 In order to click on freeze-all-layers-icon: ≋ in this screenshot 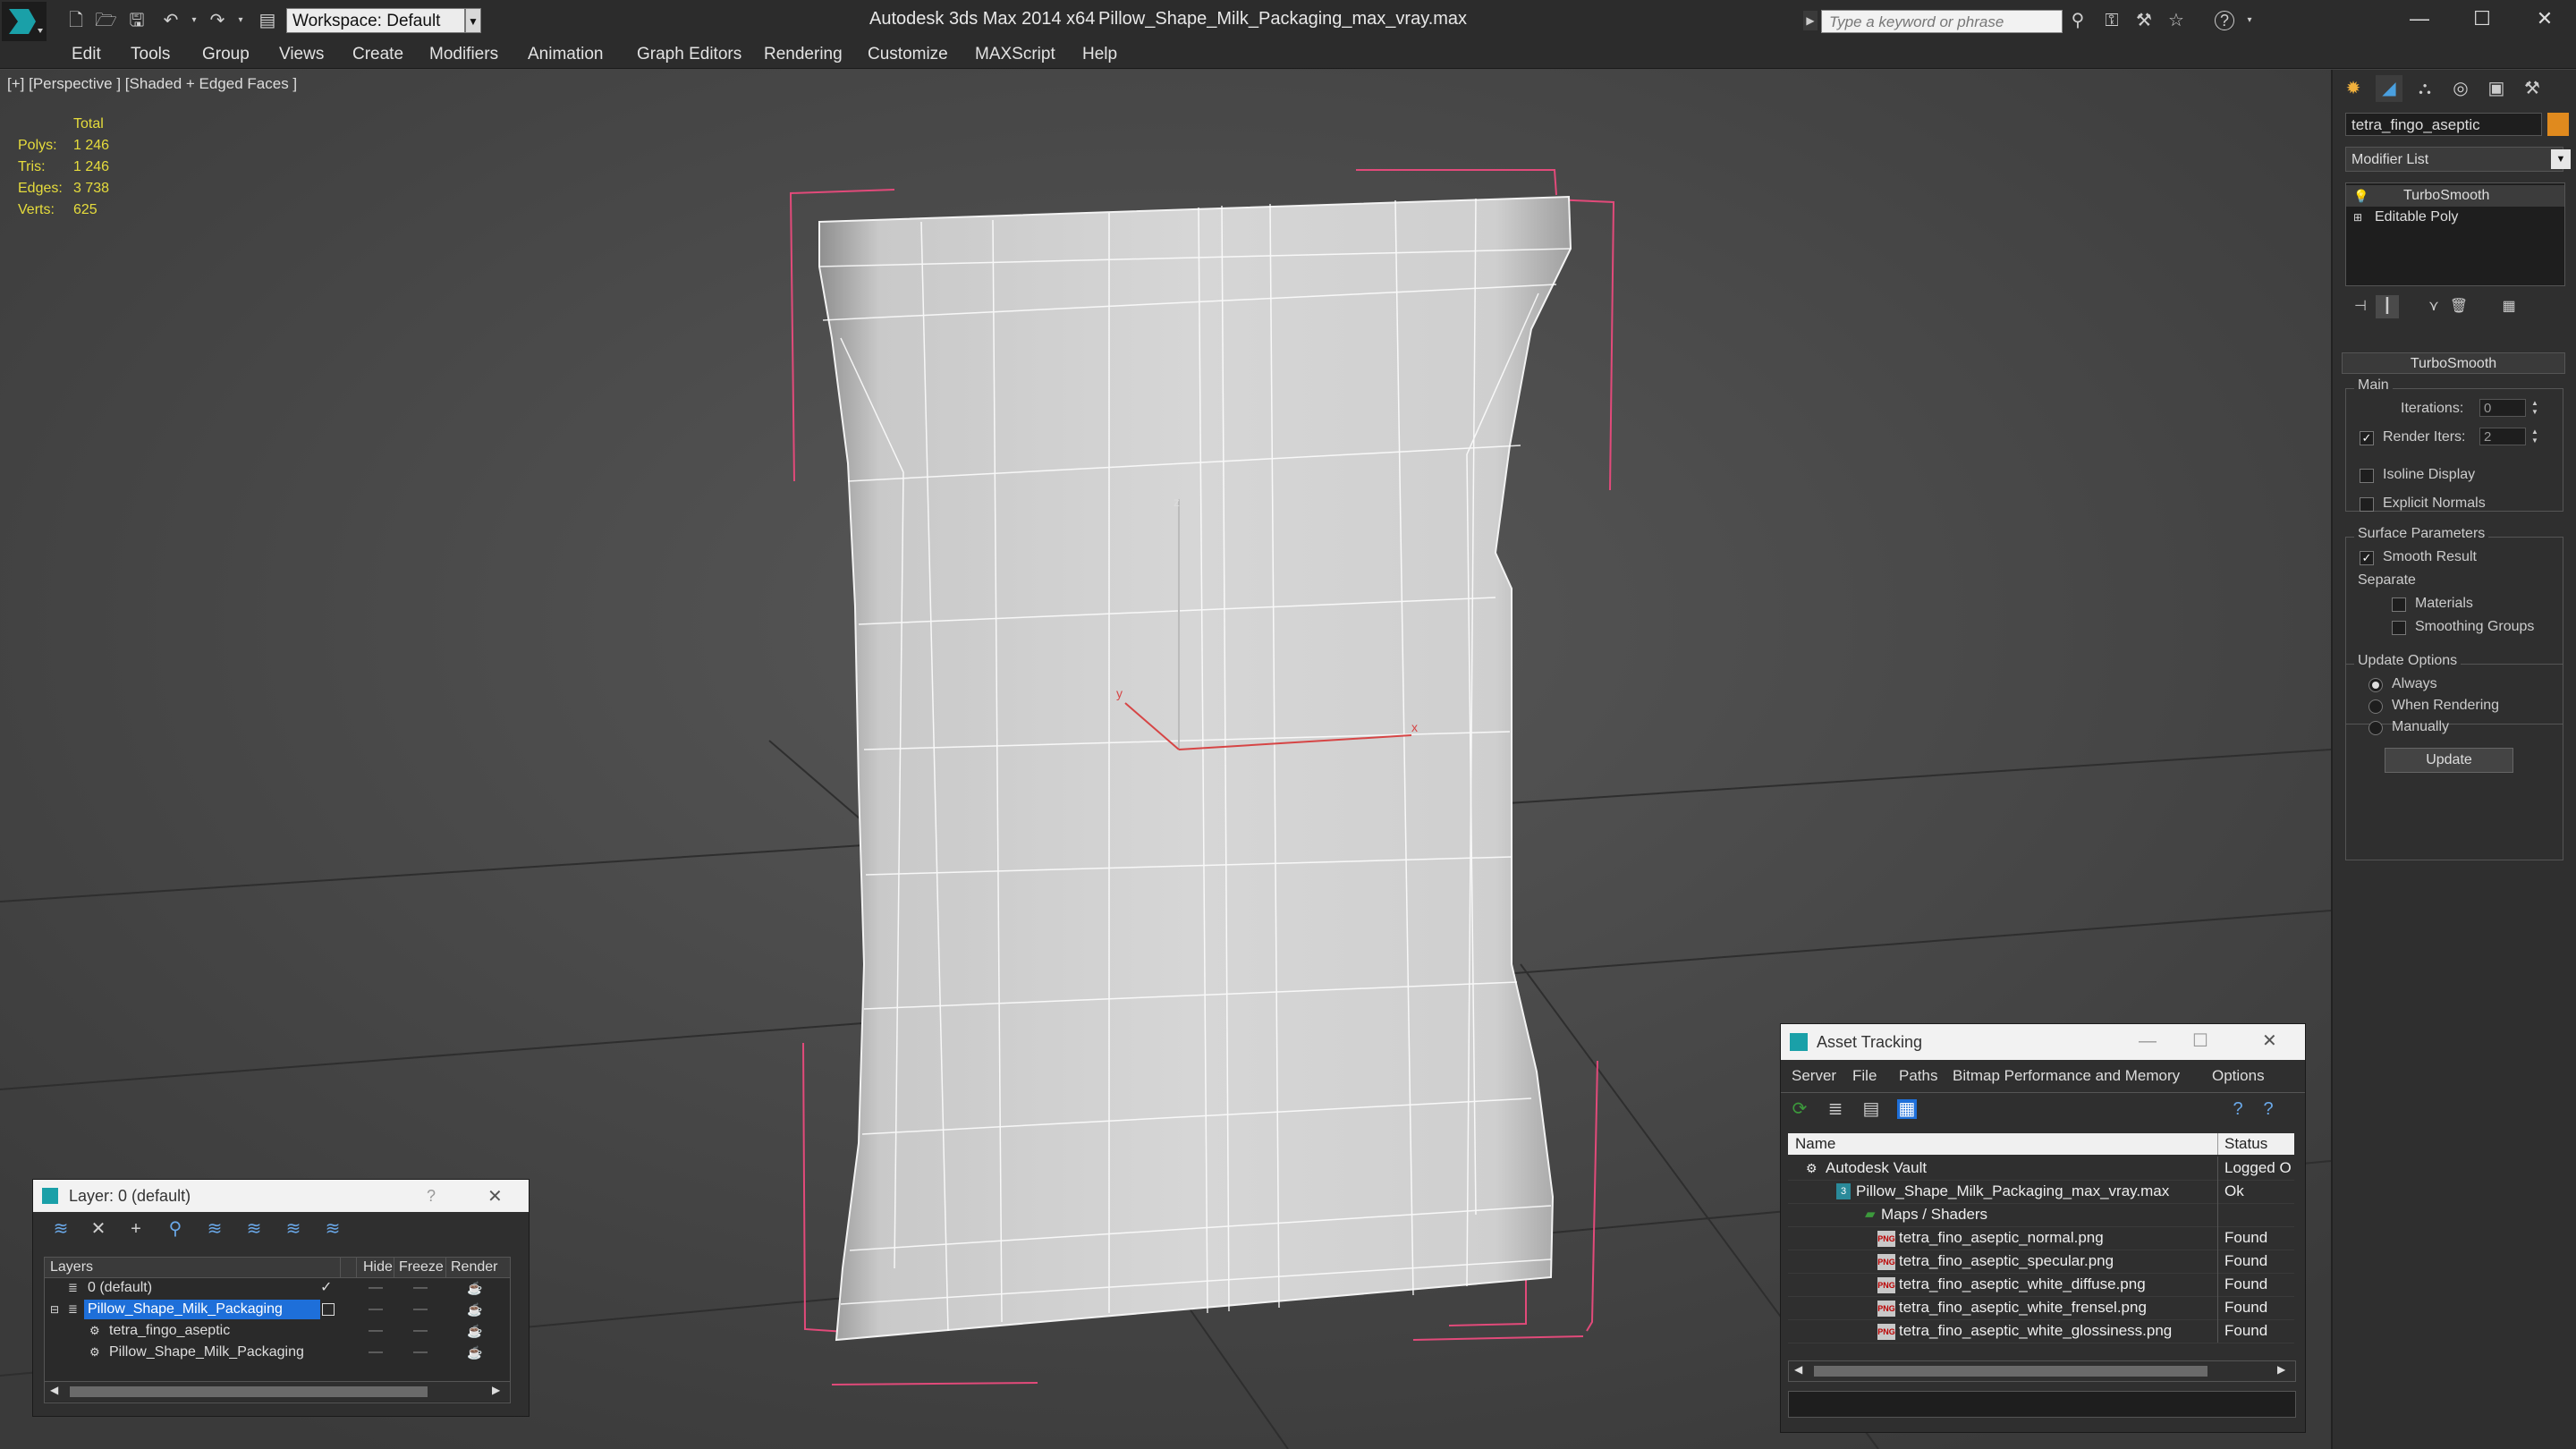, I will do `click(333, 1229)`.